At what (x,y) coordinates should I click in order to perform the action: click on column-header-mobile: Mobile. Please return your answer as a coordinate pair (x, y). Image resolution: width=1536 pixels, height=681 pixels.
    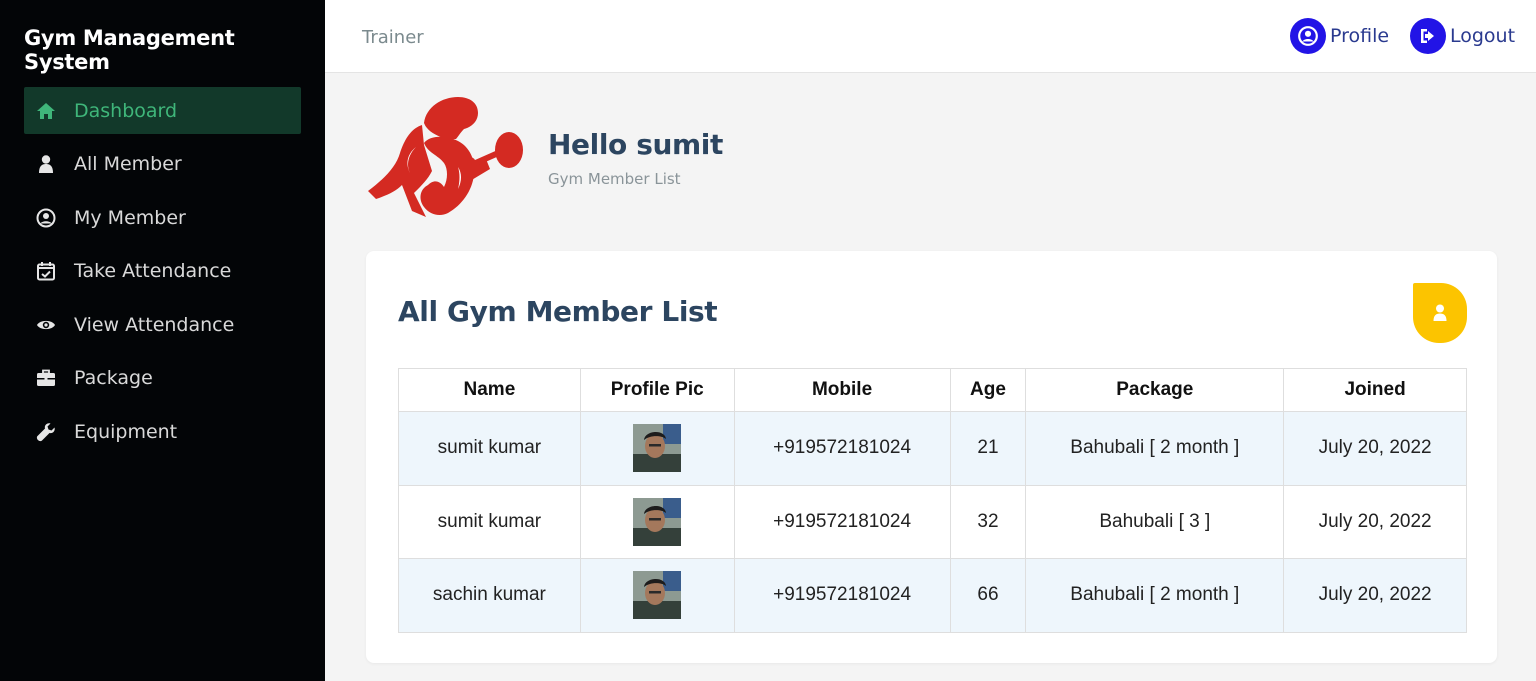
    Looking at the image, I should click on (842, 390).